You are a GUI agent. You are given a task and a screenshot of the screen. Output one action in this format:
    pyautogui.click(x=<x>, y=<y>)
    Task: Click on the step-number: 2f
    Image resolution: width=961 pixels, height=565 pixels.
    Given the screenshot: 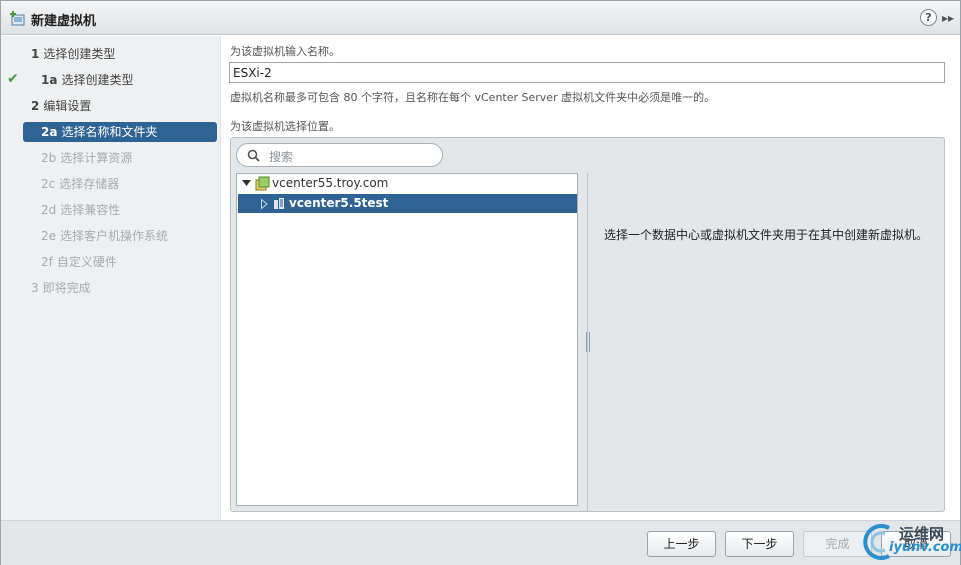 What is the action you would take?
    pyautogui.click(x=47, y=262)
    